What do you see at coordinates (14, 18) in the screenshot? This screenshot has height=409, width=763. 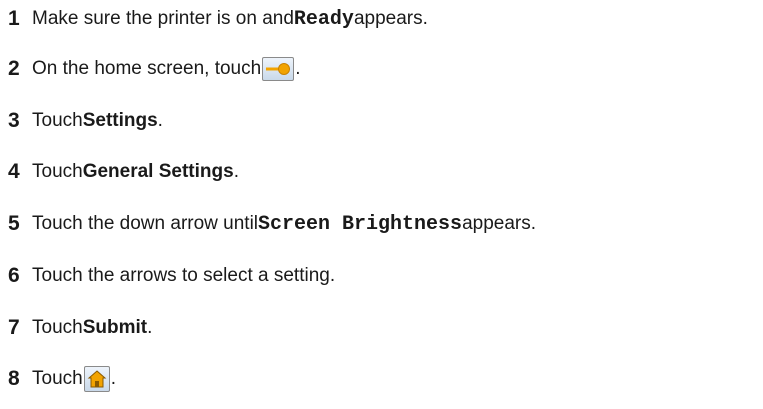 I see `step-number: 1` at bounding box center [14, 18].